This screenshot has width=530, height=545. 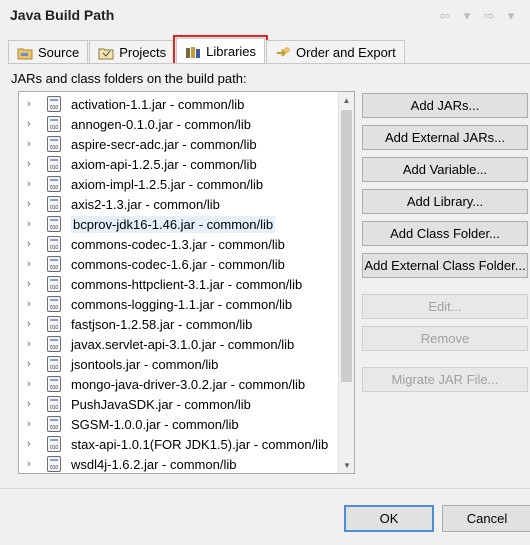 What do you see at coordinates (335, 52) in the screenshot?
I see `tab-order-export: Order and Export` at bounding box center [335, 52].